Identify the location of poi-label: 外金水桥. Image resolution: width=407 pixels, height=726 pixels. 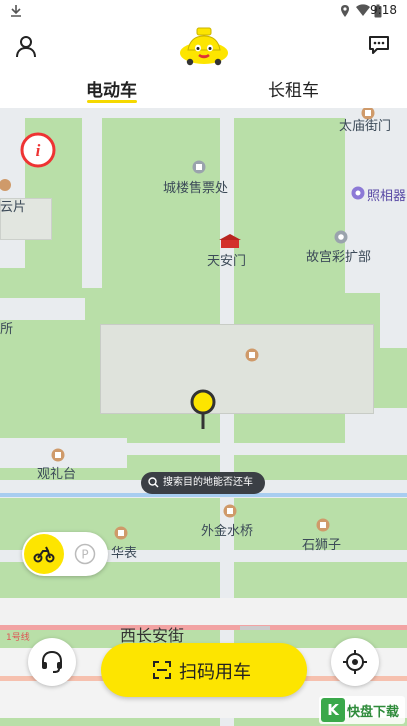
(227, 531).